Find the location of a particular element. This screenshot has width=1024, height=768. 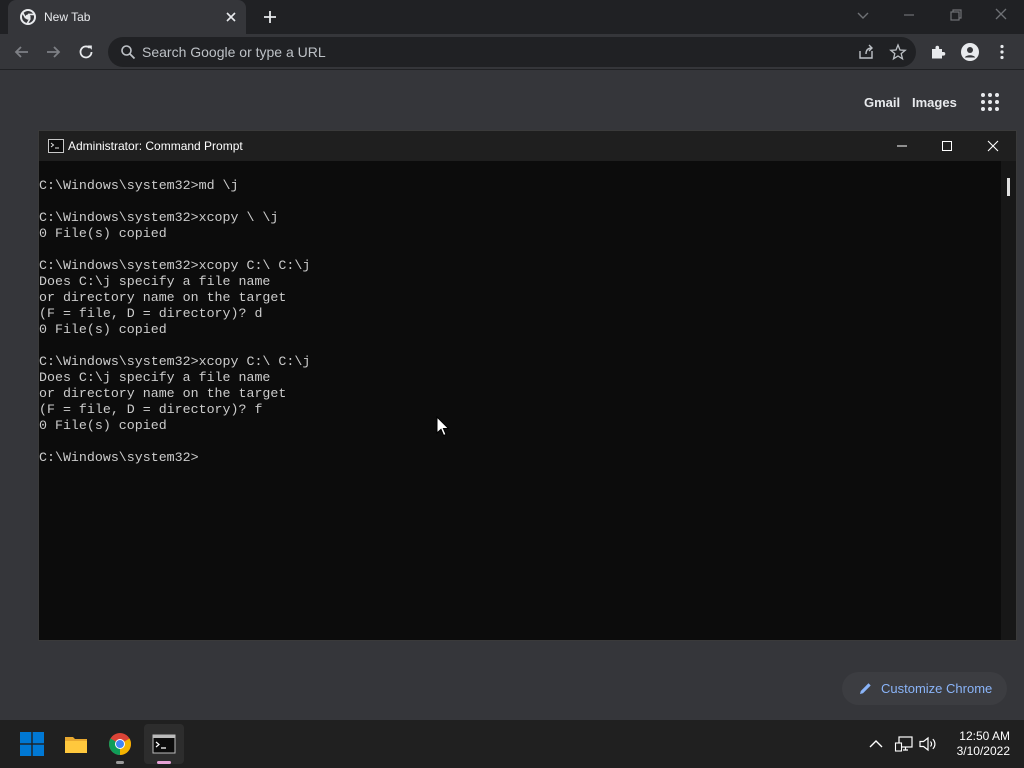

clock-time: 12:50 AM is located at coordinates (984, 736).